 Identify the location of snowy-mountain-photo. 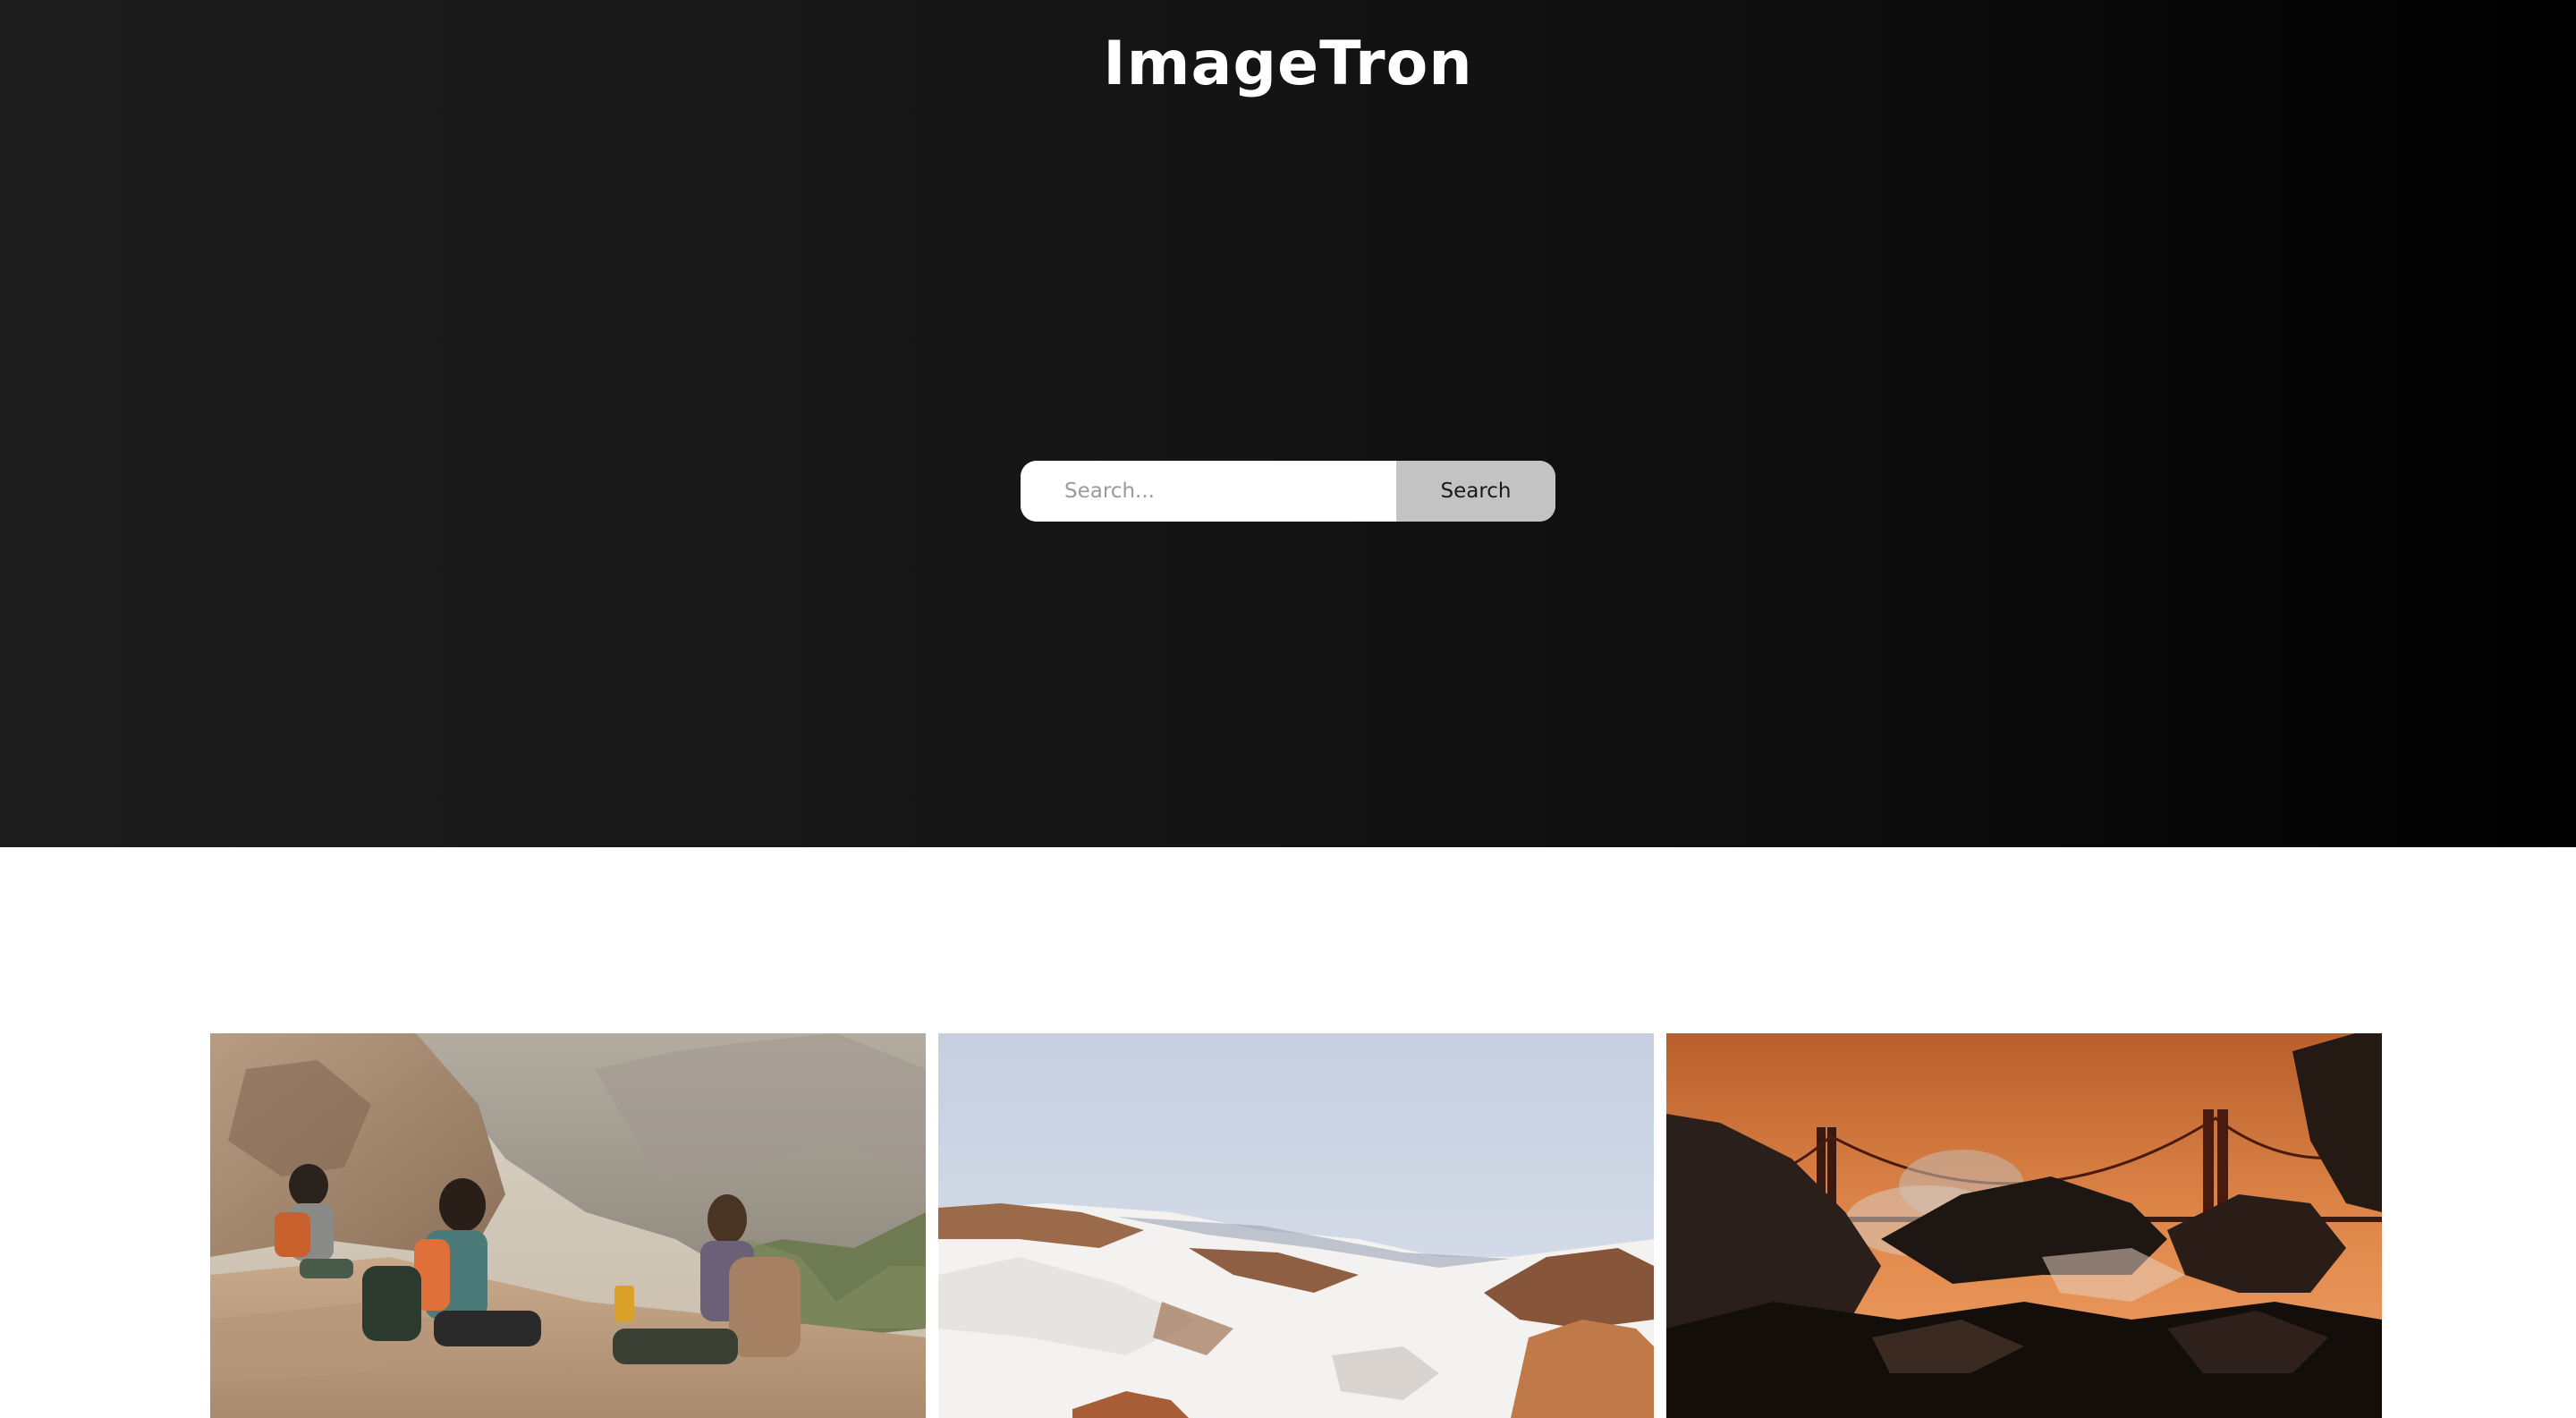
(1296, 1225).